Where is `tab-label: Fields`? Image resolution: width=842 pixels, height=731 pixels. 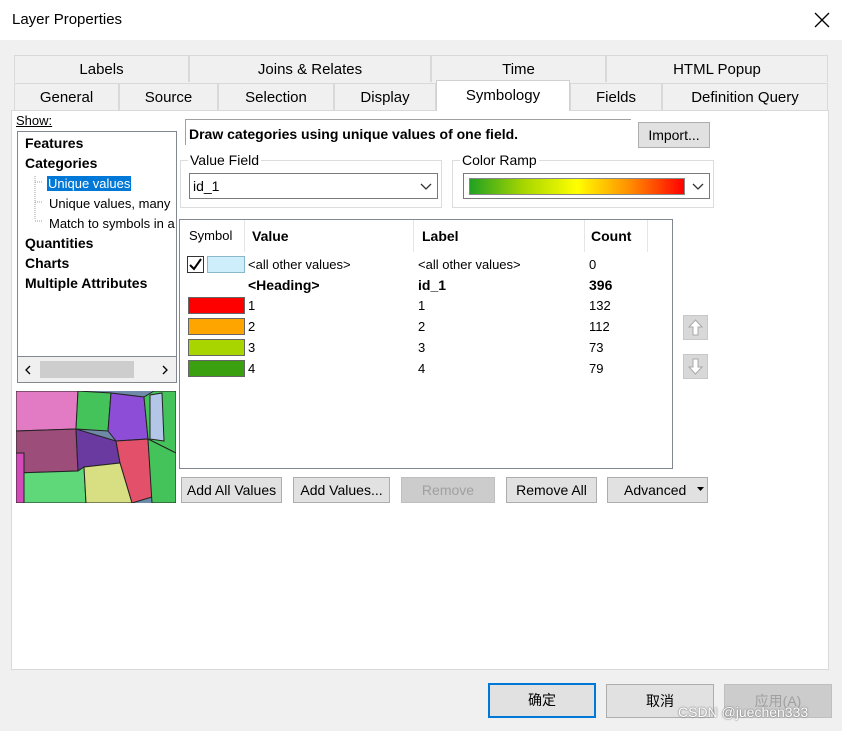
tab-label: Fields is located at coordinates (615, 97).